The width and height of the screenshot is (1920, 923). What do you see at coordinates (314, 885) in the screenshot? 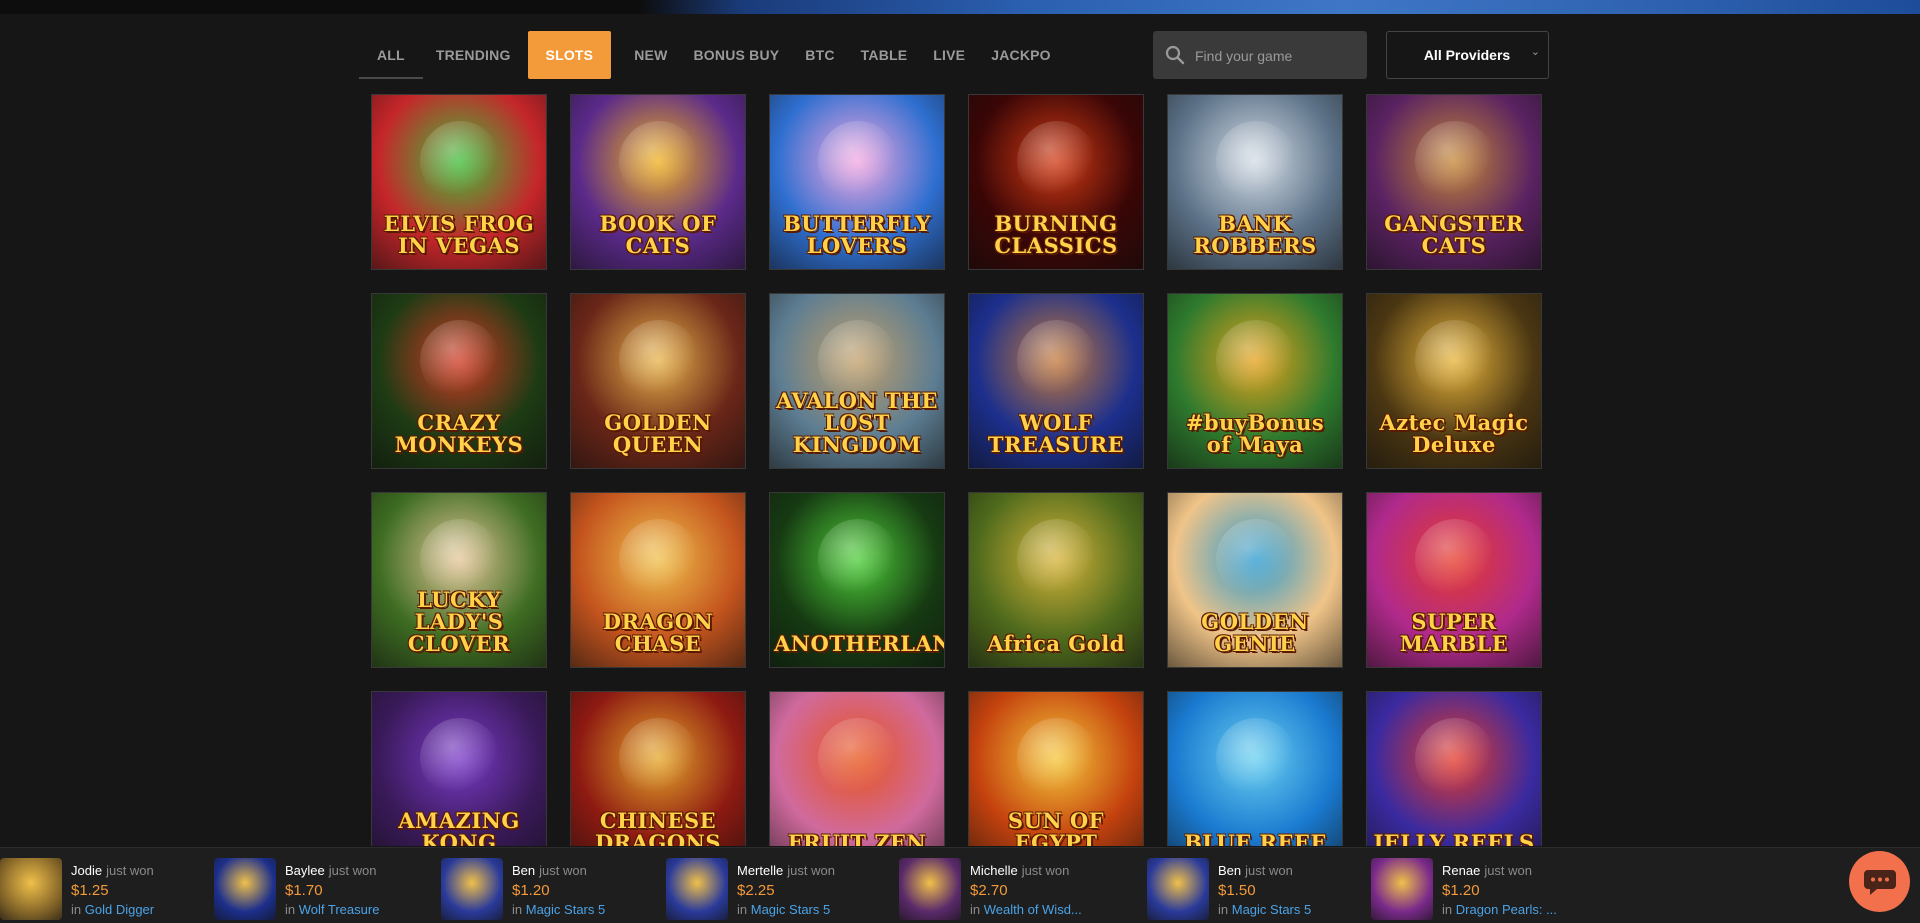
I see `recent-win-item: Baylee just won $1.70 in Wolf Treasure` at bounding box center [314, 885].